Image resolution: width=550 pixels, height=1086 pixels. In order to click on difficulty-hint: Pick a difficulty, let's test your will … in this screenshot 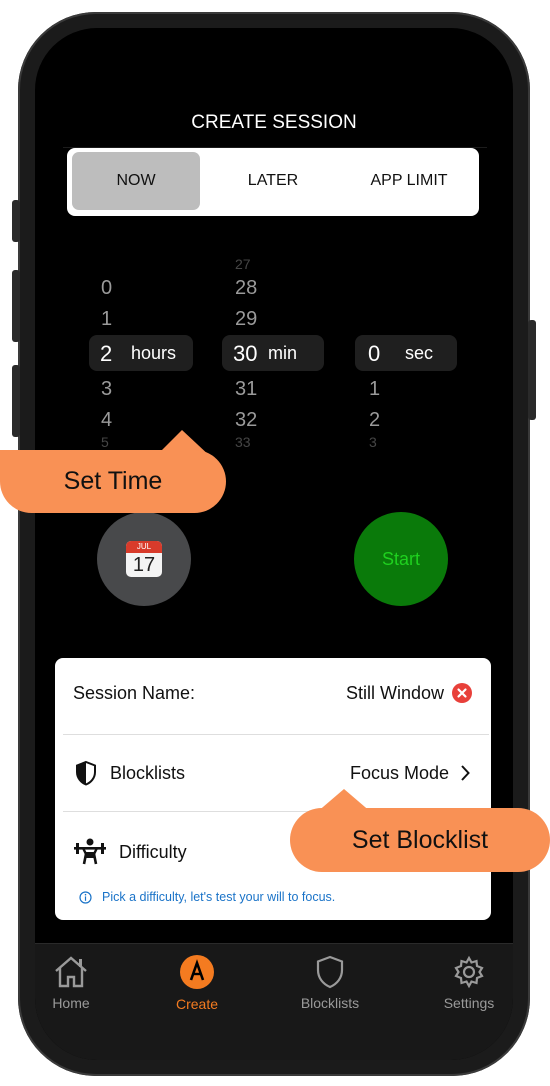, I will do `click(219, 897)`.